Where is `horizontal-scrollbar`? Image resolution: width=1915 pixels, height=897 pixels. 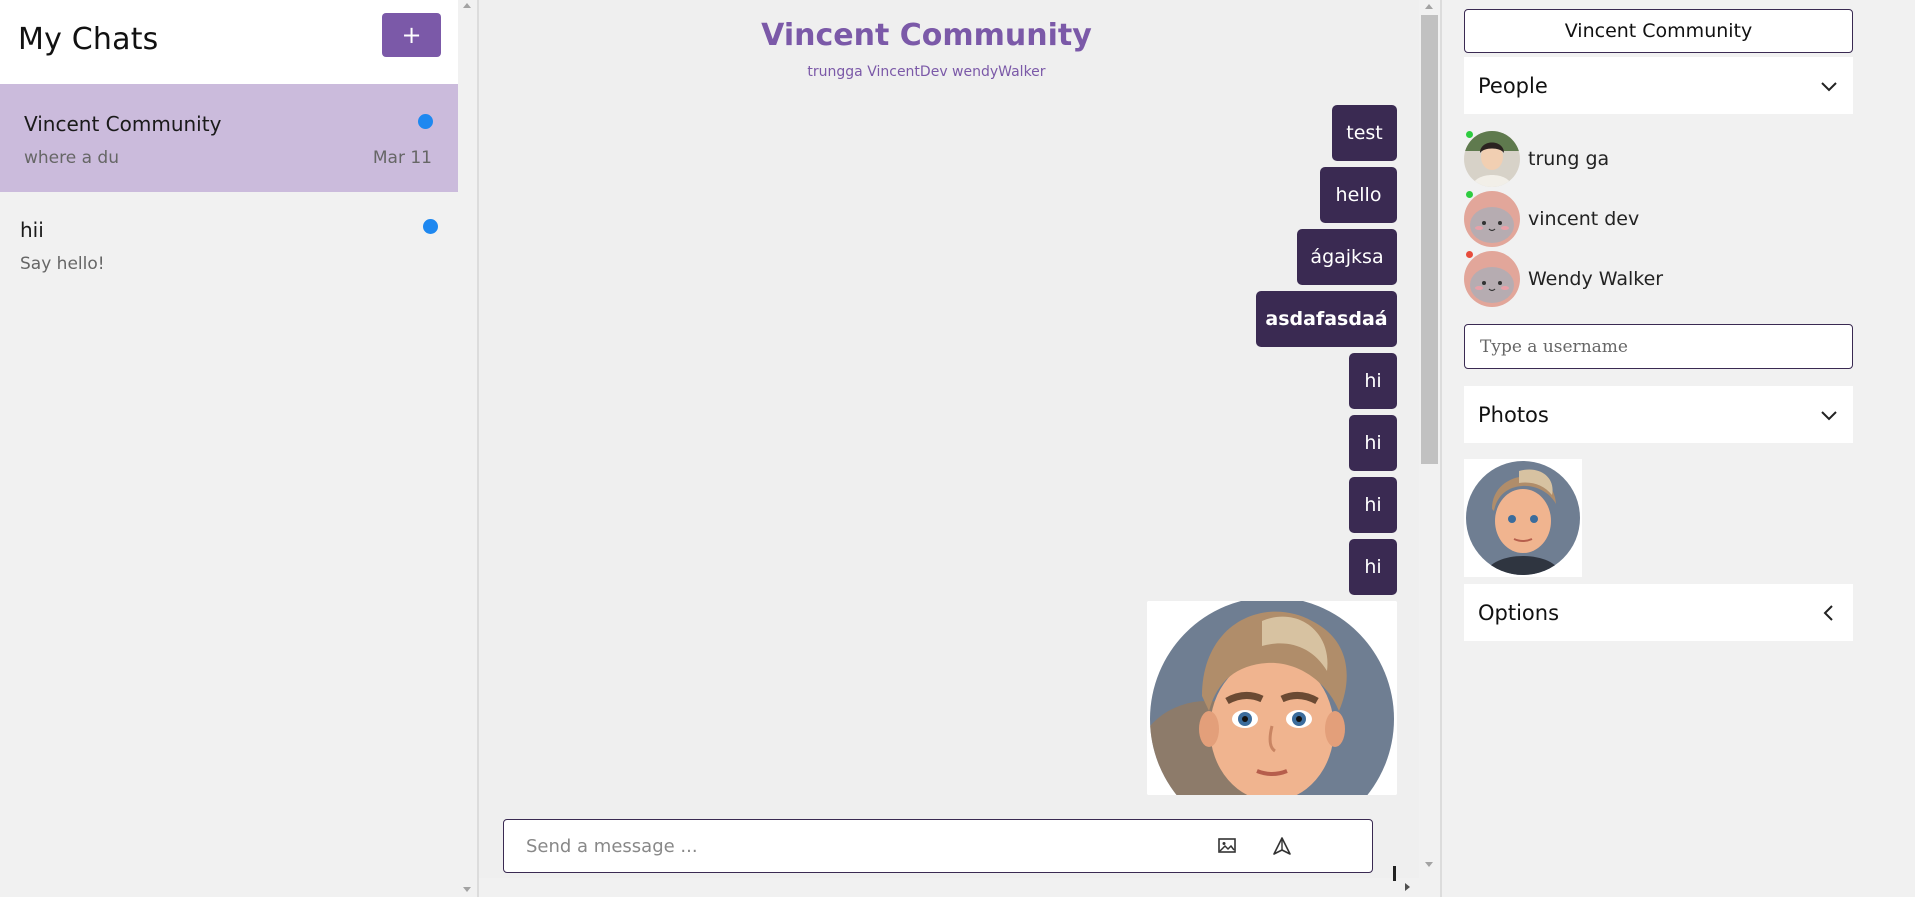
horizontal-scrollbar is located at coordinates (959, 881).